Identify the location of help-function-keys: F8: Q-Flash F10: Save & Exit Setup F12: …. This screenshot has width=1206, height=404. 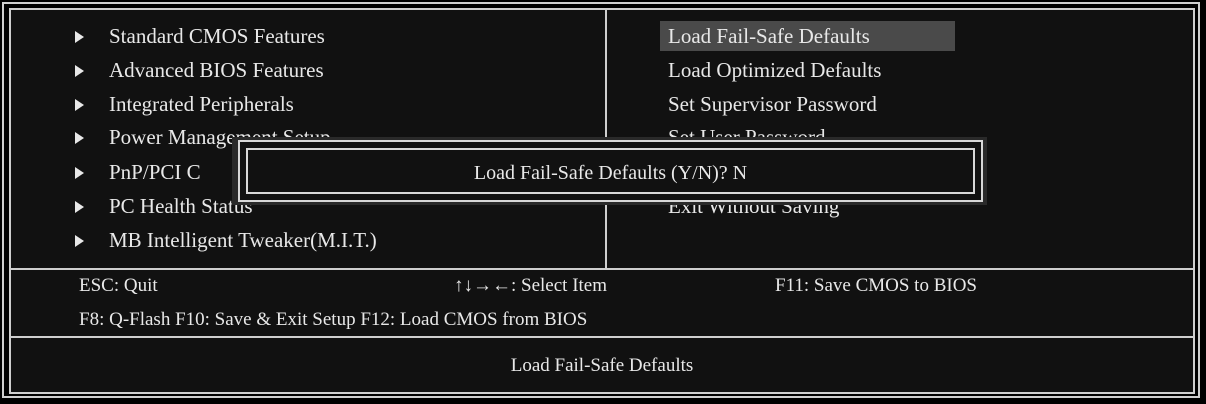
(333, 319).